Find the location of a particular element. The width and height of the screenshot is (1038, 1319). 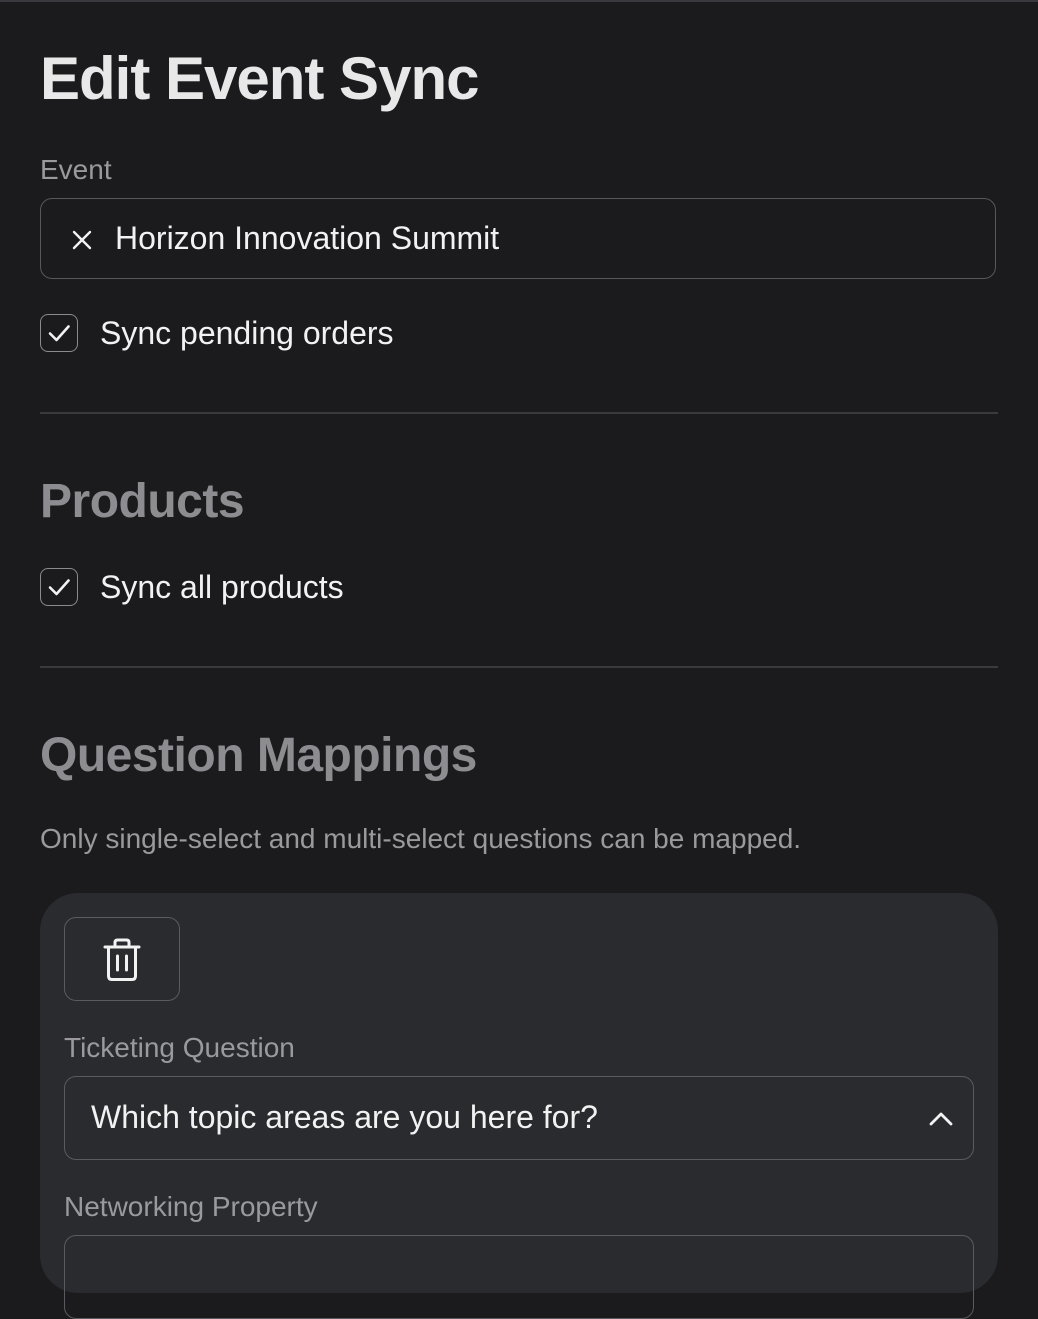

sync-pending-orders-row: Sync pending orders is located at coordinates (340, 334).